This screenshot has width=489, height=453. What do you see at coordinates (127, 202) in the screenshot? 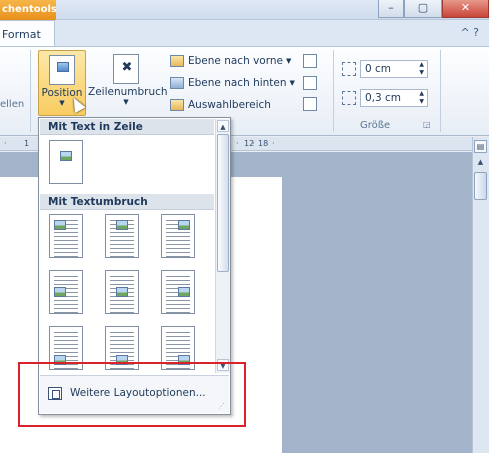
I see `section-wrap-header: Mit Textumbruch` at bounding box center [127, 202].